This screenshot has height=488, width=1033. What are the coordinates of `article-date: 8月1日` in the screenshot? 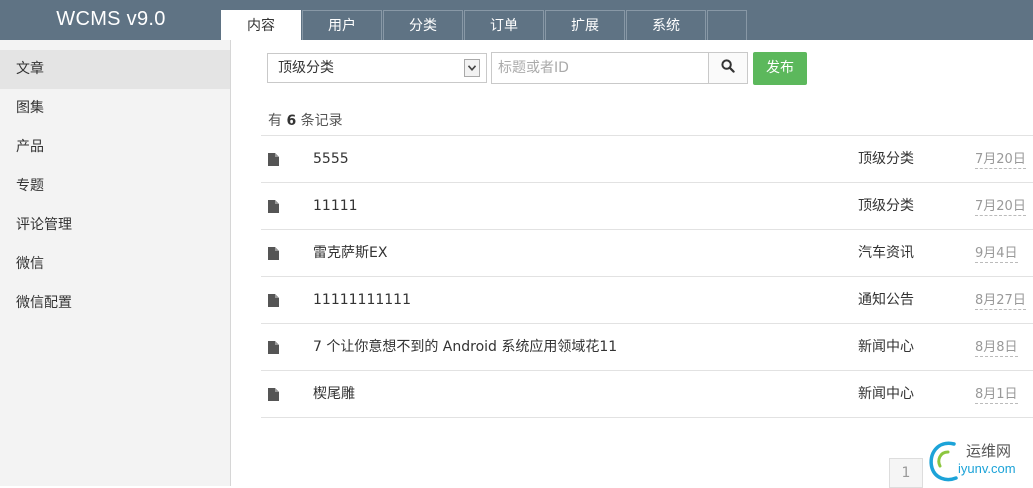 It's located at (996, 395).